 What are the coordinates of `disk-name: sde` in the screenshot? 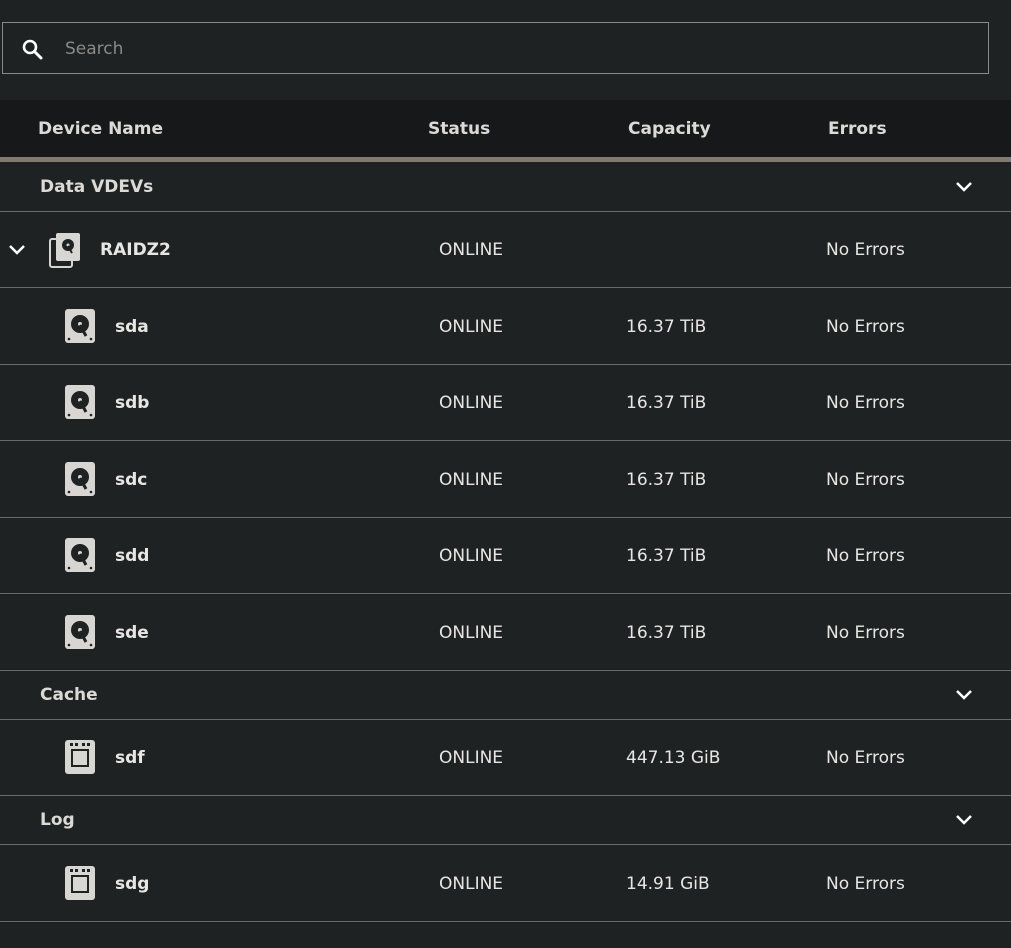 It's located at (132, 633).